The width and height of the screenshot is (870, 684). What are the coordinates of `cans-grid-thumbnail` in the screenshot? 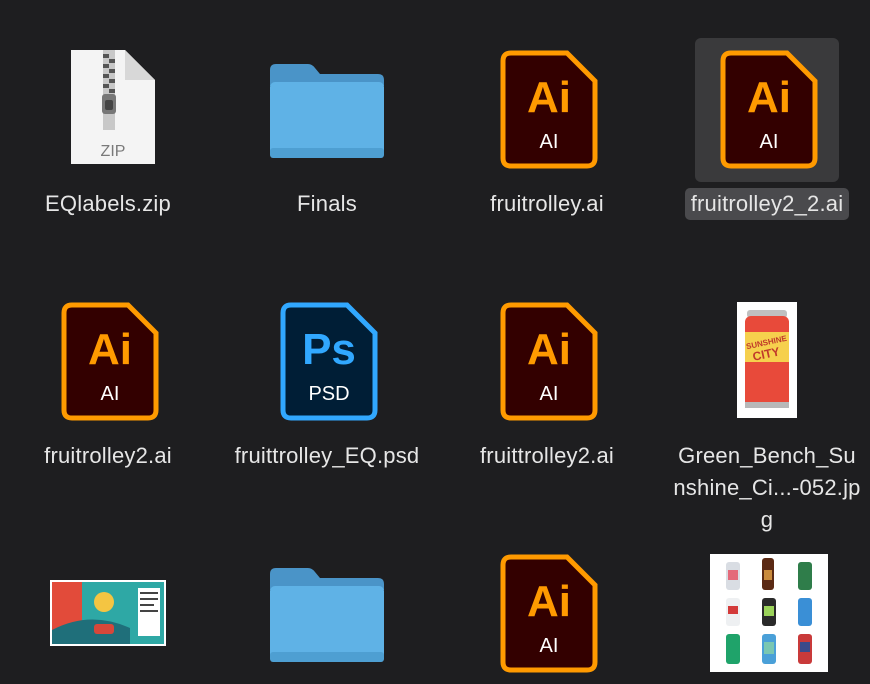 It's located at (769, 613).